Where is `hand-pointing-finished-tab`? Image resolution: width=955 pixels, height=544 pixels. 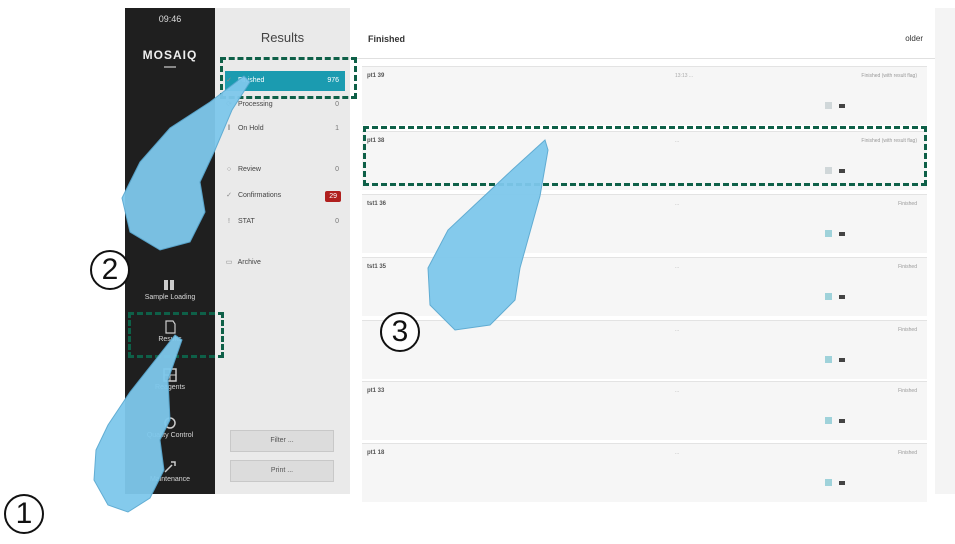
hand-pointing-finished-tab is located at coordinates (186, 163).